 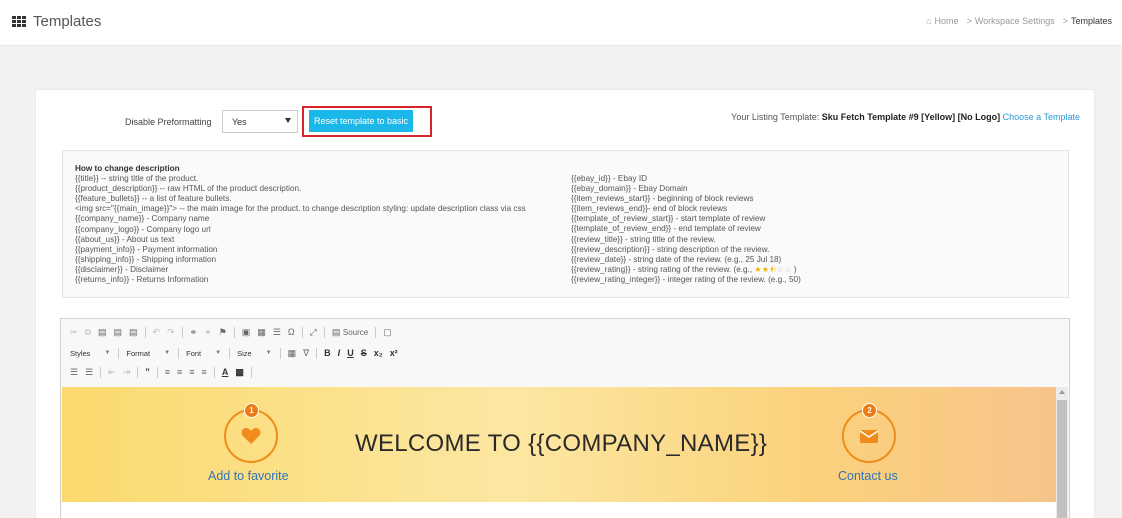 I want to click on font-combo: Font ▼, so click(x=203, y=353).